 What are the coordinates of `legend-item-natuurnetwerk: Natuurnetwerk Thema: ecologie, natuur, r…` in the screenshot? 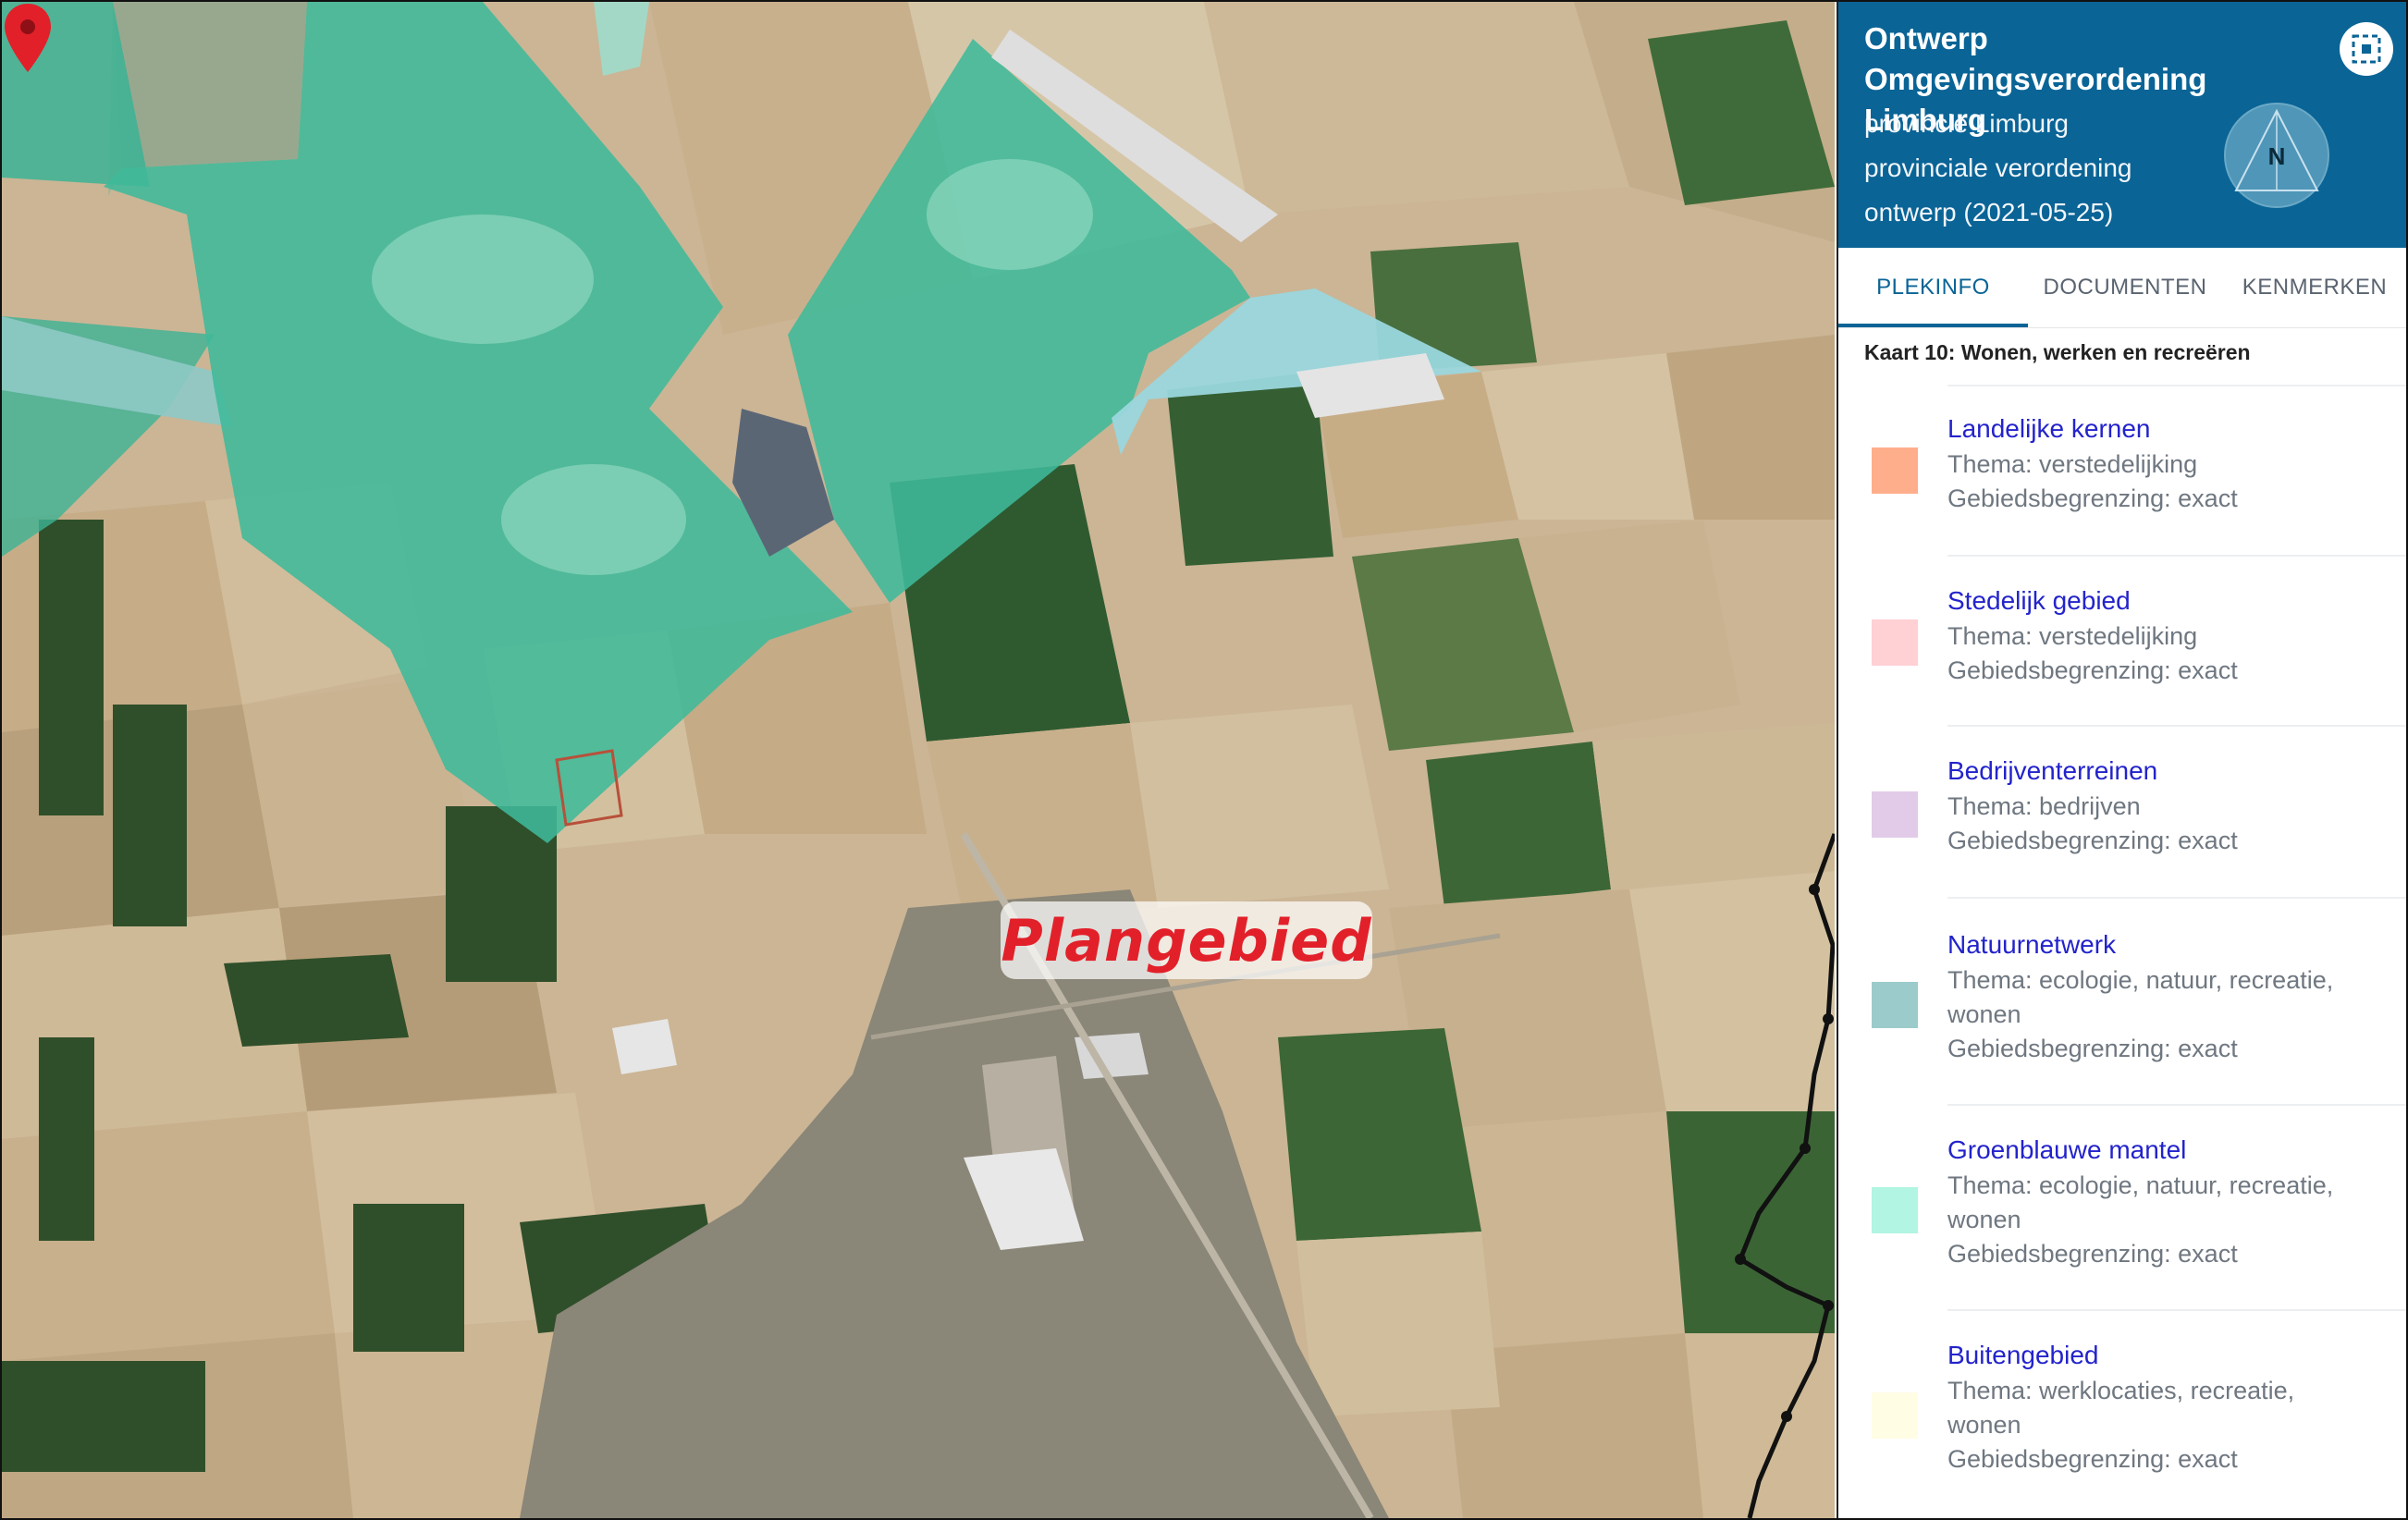 It's located at (2122, 1008).